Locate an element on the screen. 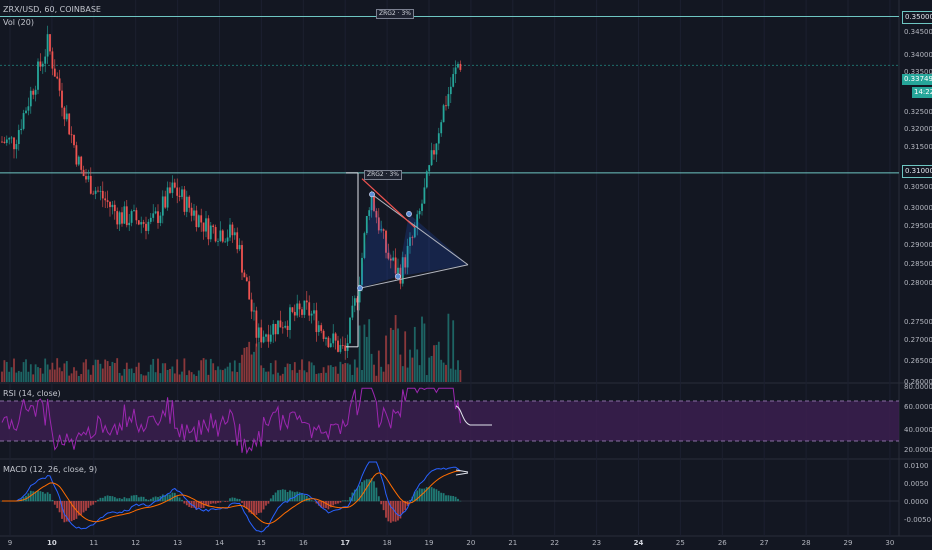  time-axis-label: 27 is located at coordinates (764, 543).